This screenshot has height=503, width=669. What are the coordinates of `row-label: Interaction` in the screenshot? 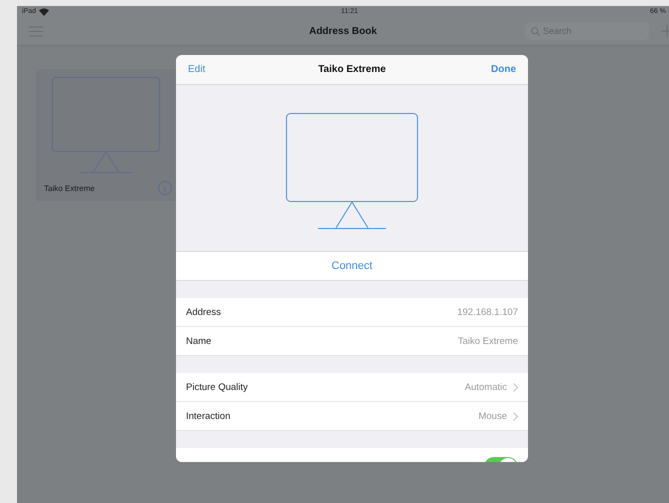 It's located at (208, 416).